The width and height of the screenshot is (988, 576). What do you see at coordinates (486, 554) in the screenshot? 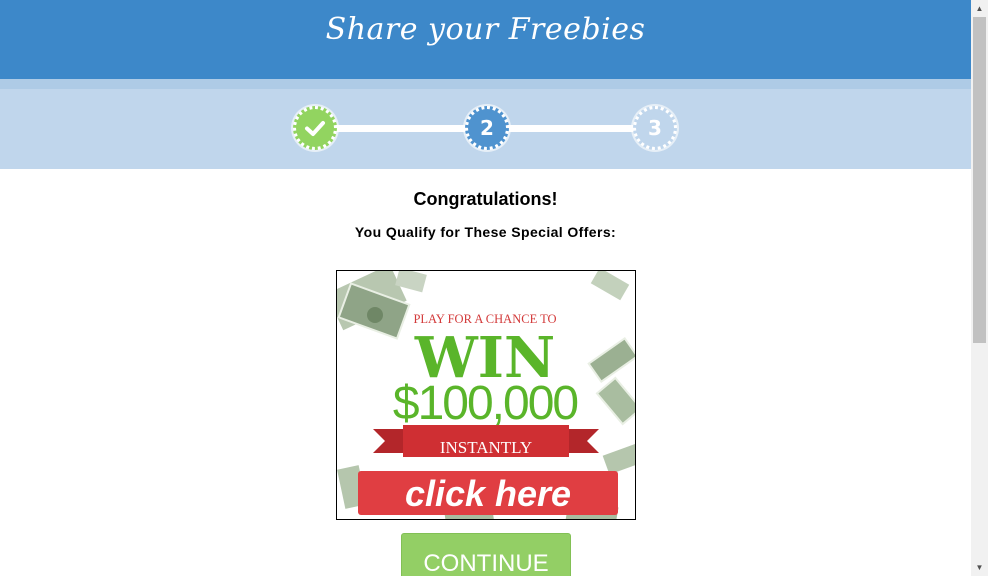
I see `continue-button: CONTINUE` at bounding box center [486, 554].